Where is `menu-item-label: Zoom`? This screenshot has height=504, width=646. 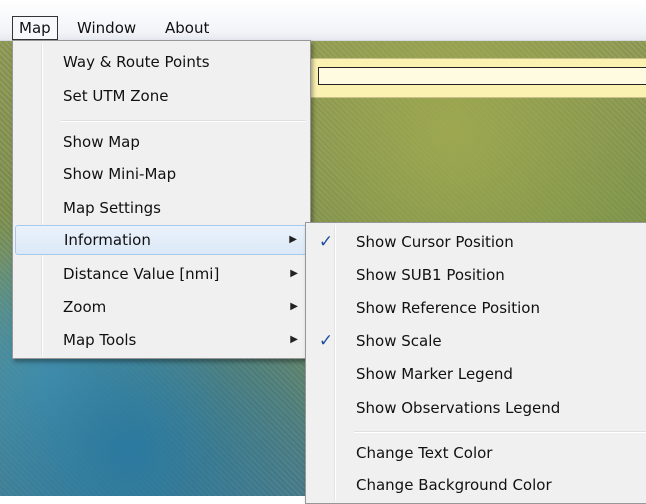
menu-item-label: Zoom is located at coordinates (85, 307).